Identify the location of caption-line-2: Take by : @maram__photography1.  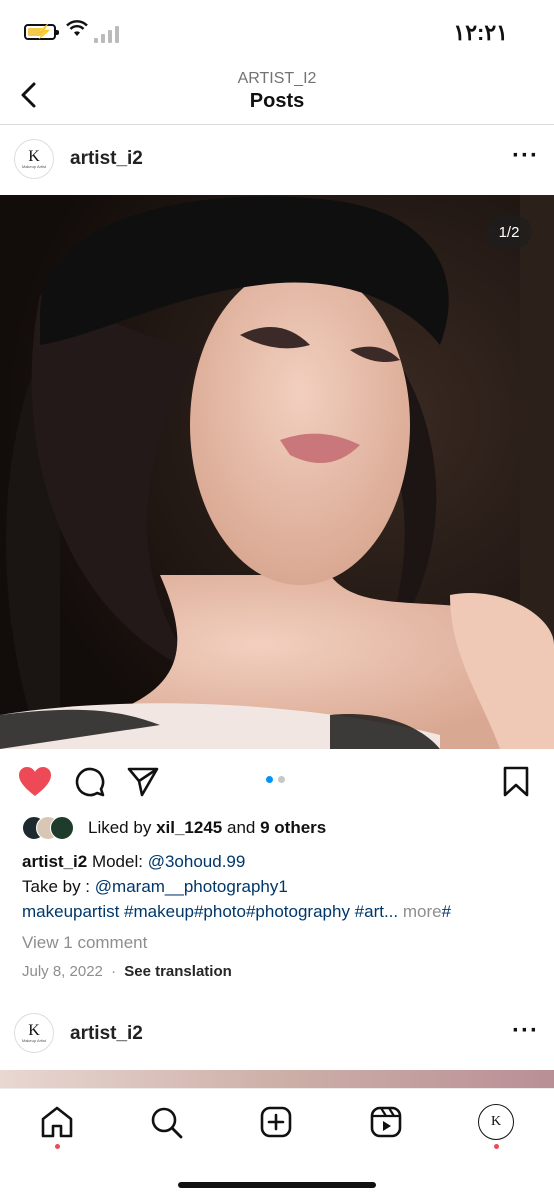
(155, 886).